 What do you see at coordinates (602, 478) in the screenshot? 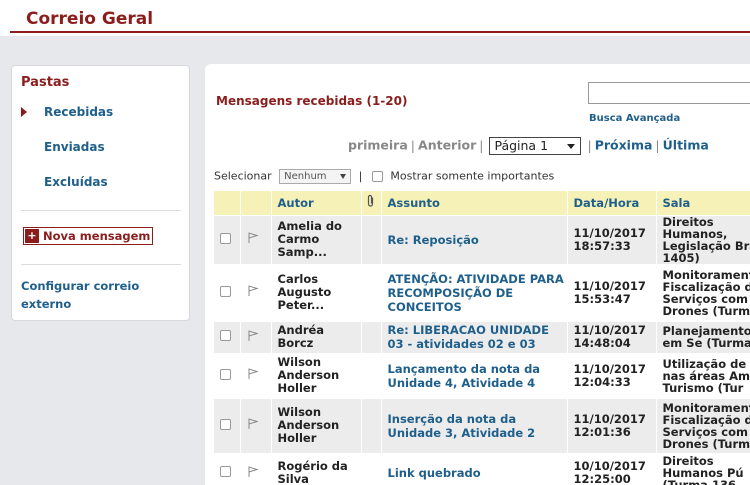
I see `message-time: 12:25:00` at bounding box center [602, 478].